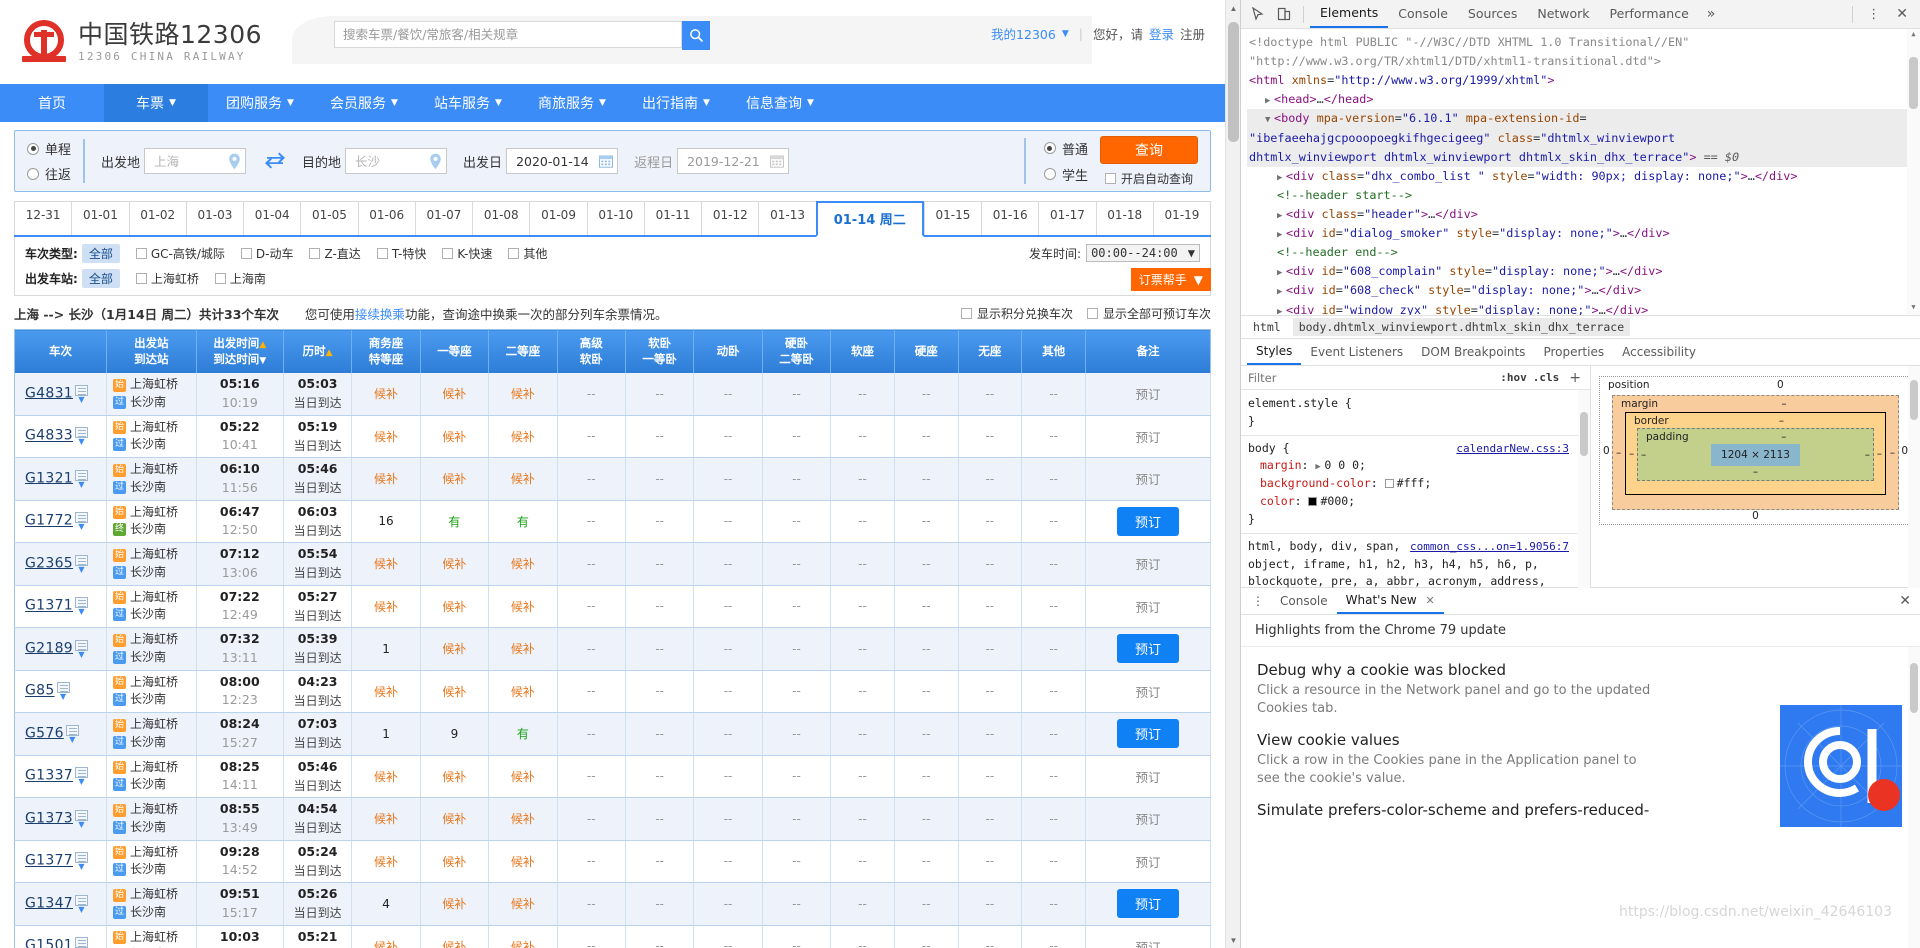  Describe the element at coordinates (60, 607) in the screenshot. I see `cell-train-no: G1371 ▼` at that location.